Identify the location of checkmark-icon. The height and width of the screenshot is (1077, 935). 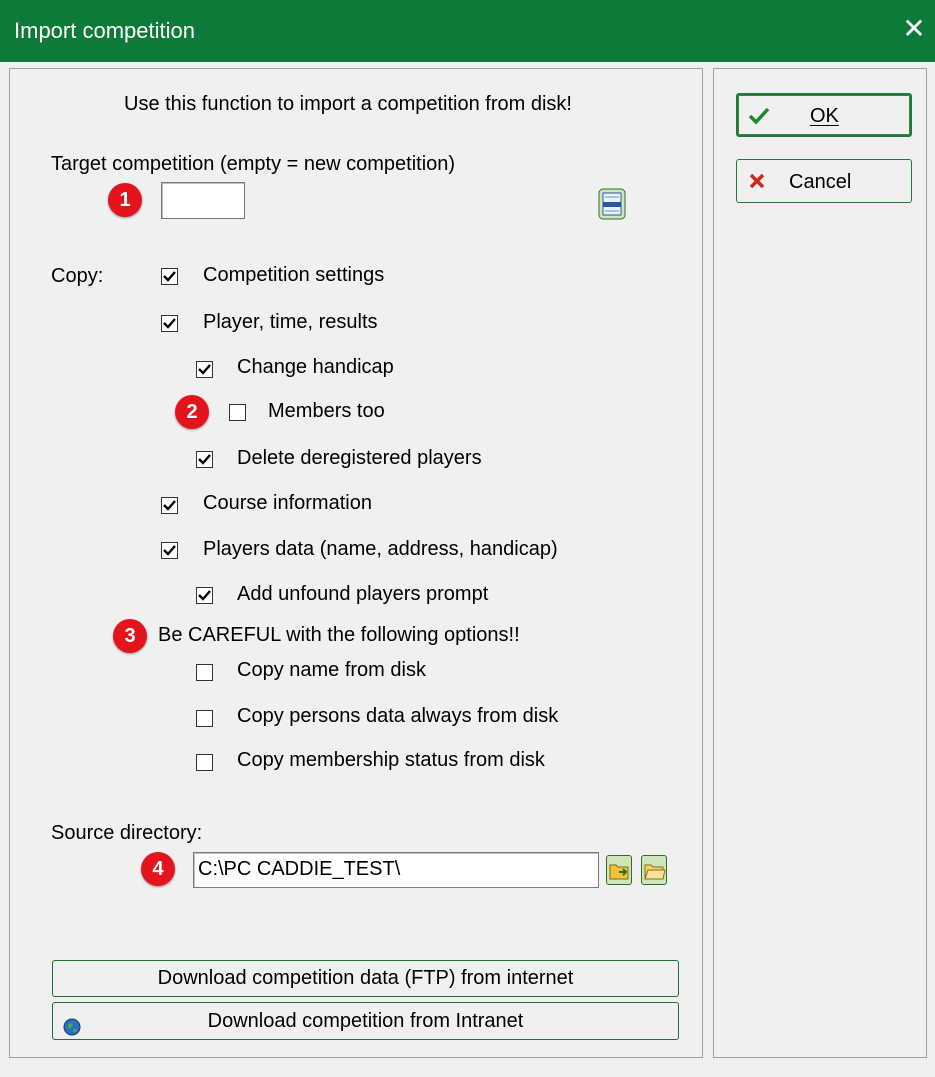
(759, 119).